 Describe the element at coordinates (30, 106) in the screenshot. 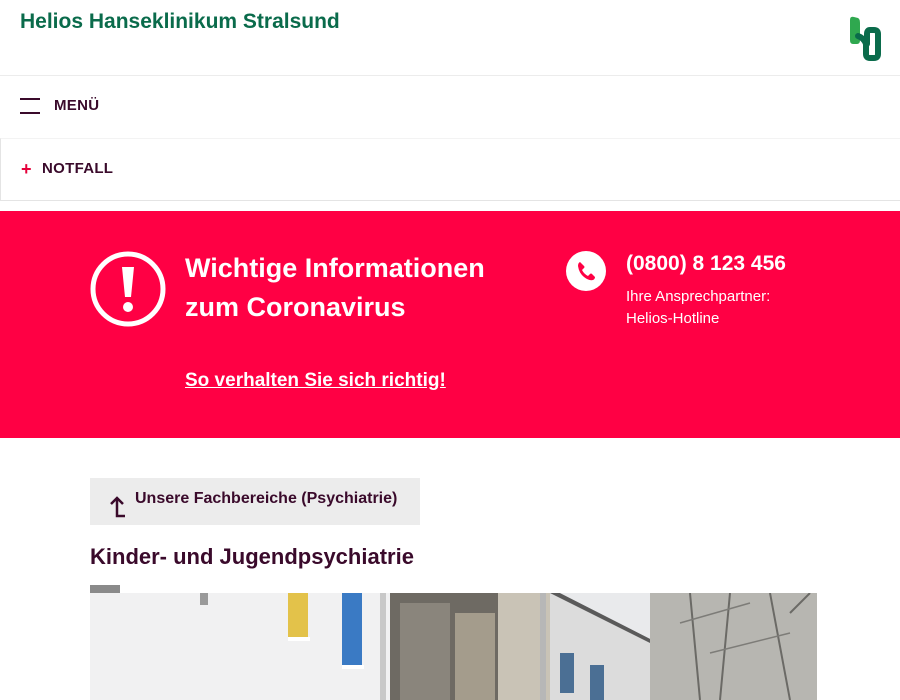

I see `hamburger-icon` at that location.